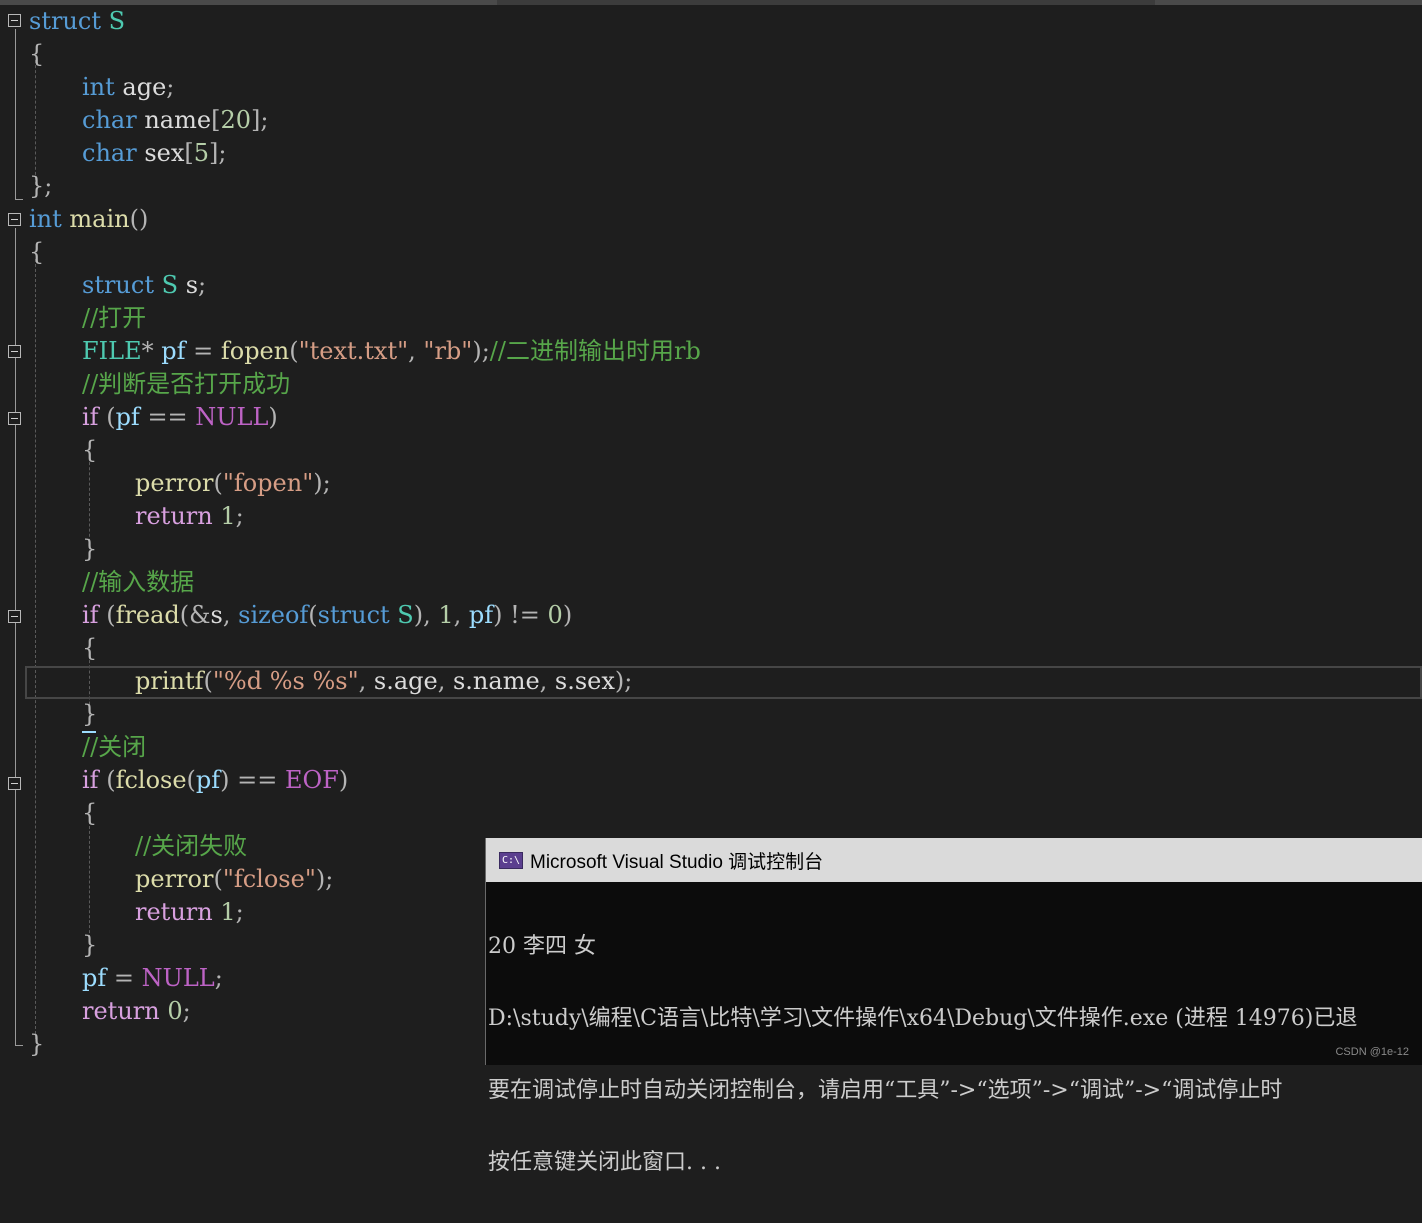 Image resolution: width=1422 pixels, height=1223 pixels. What do you see at coordinates (154, 153) in the screenshot?
I see `code-line: char sex[5];` at bounding box center [154, 153].